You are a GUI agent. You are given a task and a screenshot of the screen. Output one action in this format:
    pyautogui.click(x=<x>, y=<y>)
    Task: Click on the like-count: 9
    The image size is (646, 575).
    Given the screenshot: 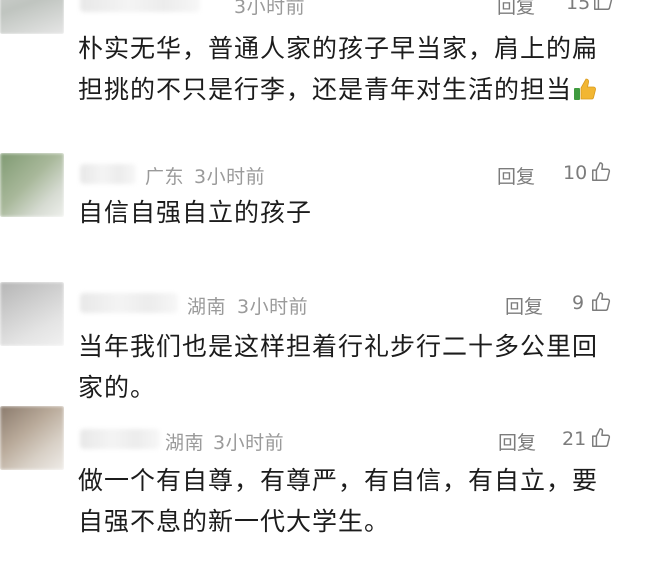 What is the action you would take?
    pyautogui.click(x=578, y=303)
    